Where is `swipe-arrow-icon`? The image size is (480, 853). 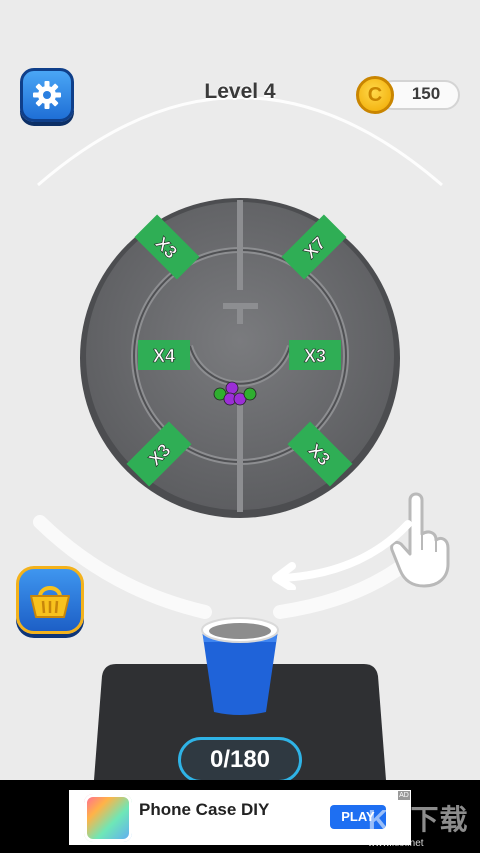 swipe-arrow-icon is located at coordinates (342, 555).